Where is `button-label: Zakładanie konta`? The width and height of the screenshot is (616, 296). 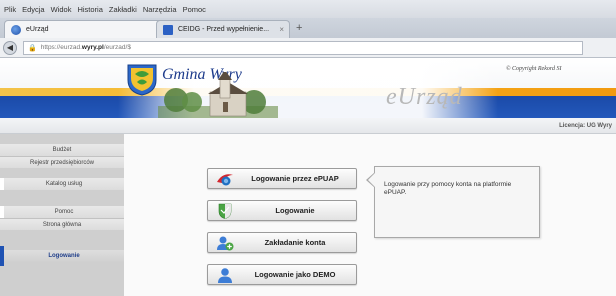 button-label: Zakładanie konta is located at coordinates (295, 242).